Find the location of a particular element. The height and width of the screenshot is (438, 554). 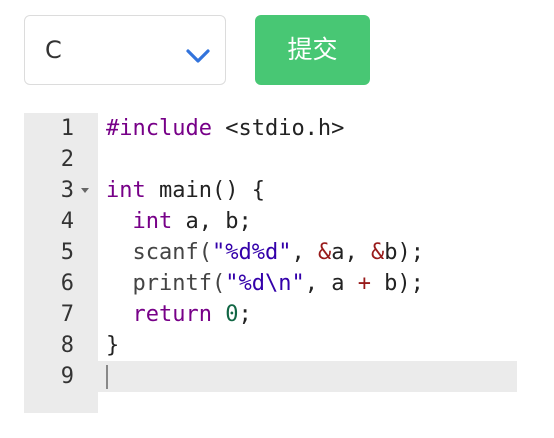

code-text: } is located at coordinates (113, 345).